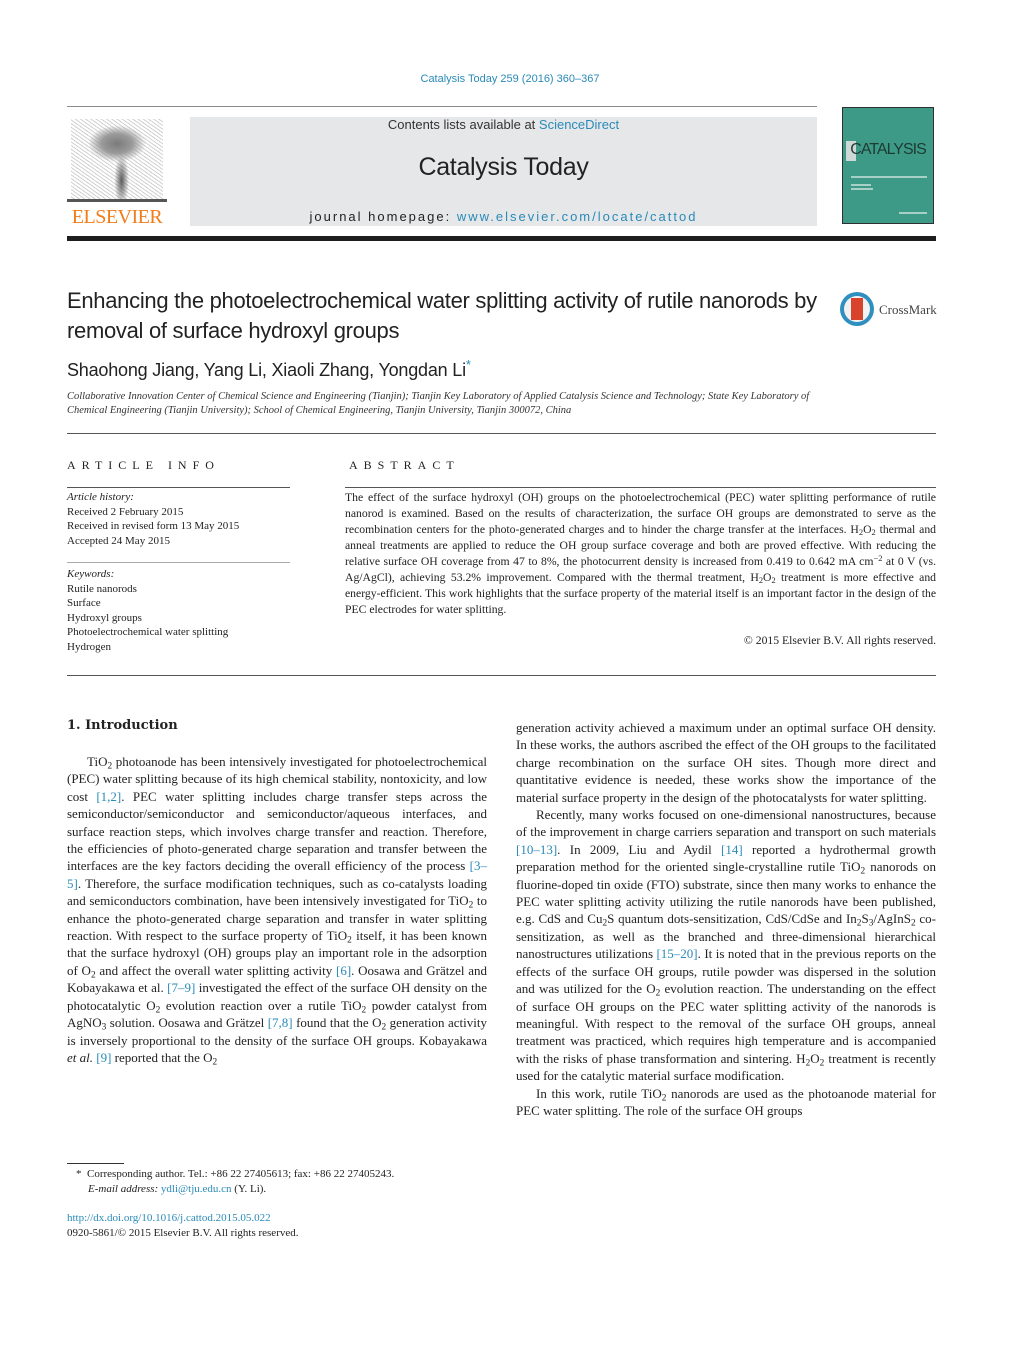  I want to click on keywords-rule, so click(178, 562).